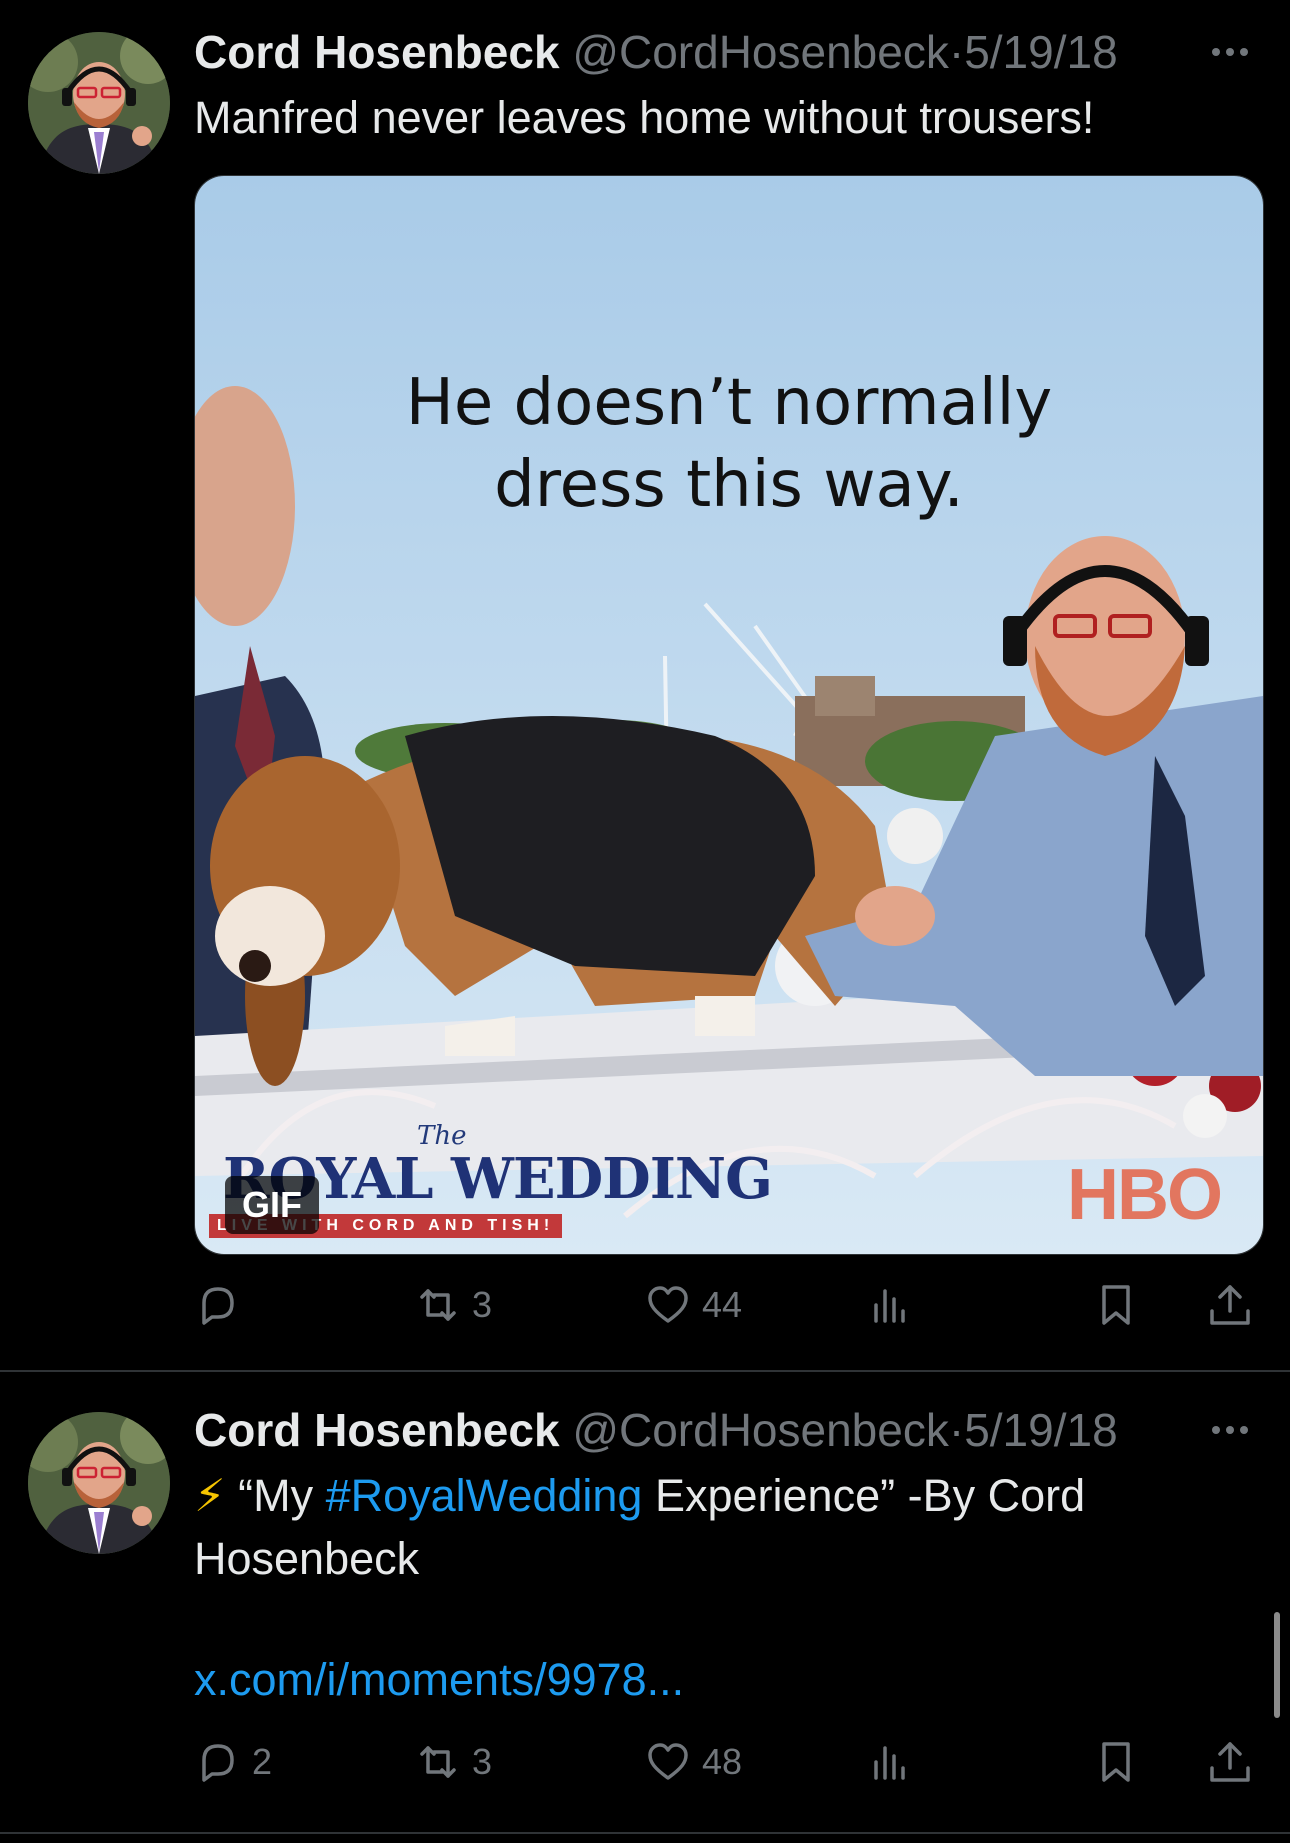 The height and width of the screenshot is (1843, 1290). What do you see at coordinates (722, 1304) in the screenshot?
I see `like-count: 44` at bounding box center [722, 1304].